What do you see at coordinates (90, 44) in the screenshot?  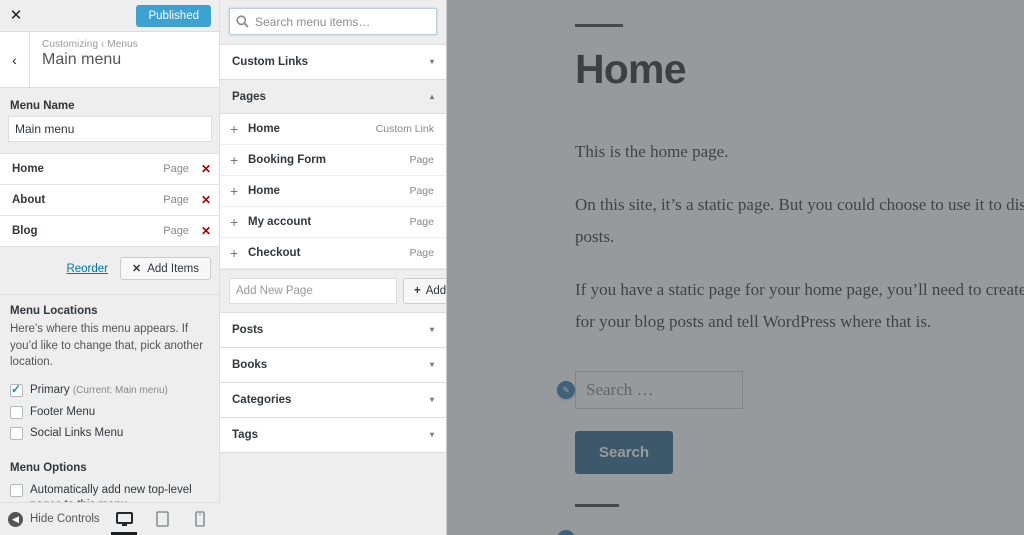 I see `breadcrumb: Customizing ‹ Menus` at bounding box center [90, 44].